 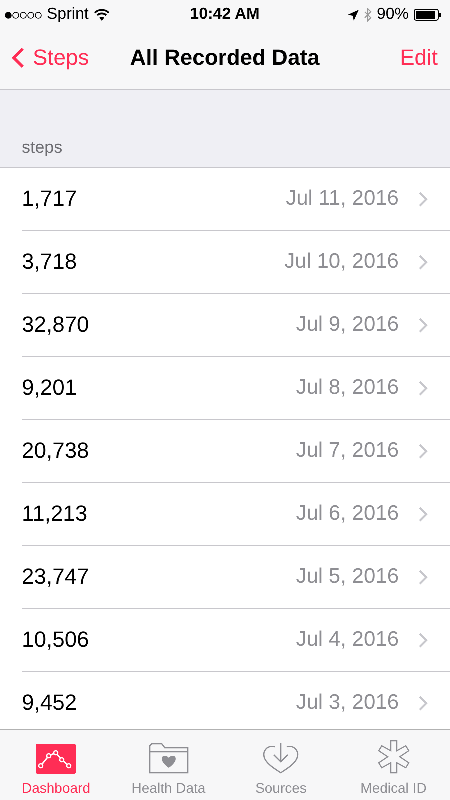 I want to click on chart-line-icon, so click(x=56, y=759).